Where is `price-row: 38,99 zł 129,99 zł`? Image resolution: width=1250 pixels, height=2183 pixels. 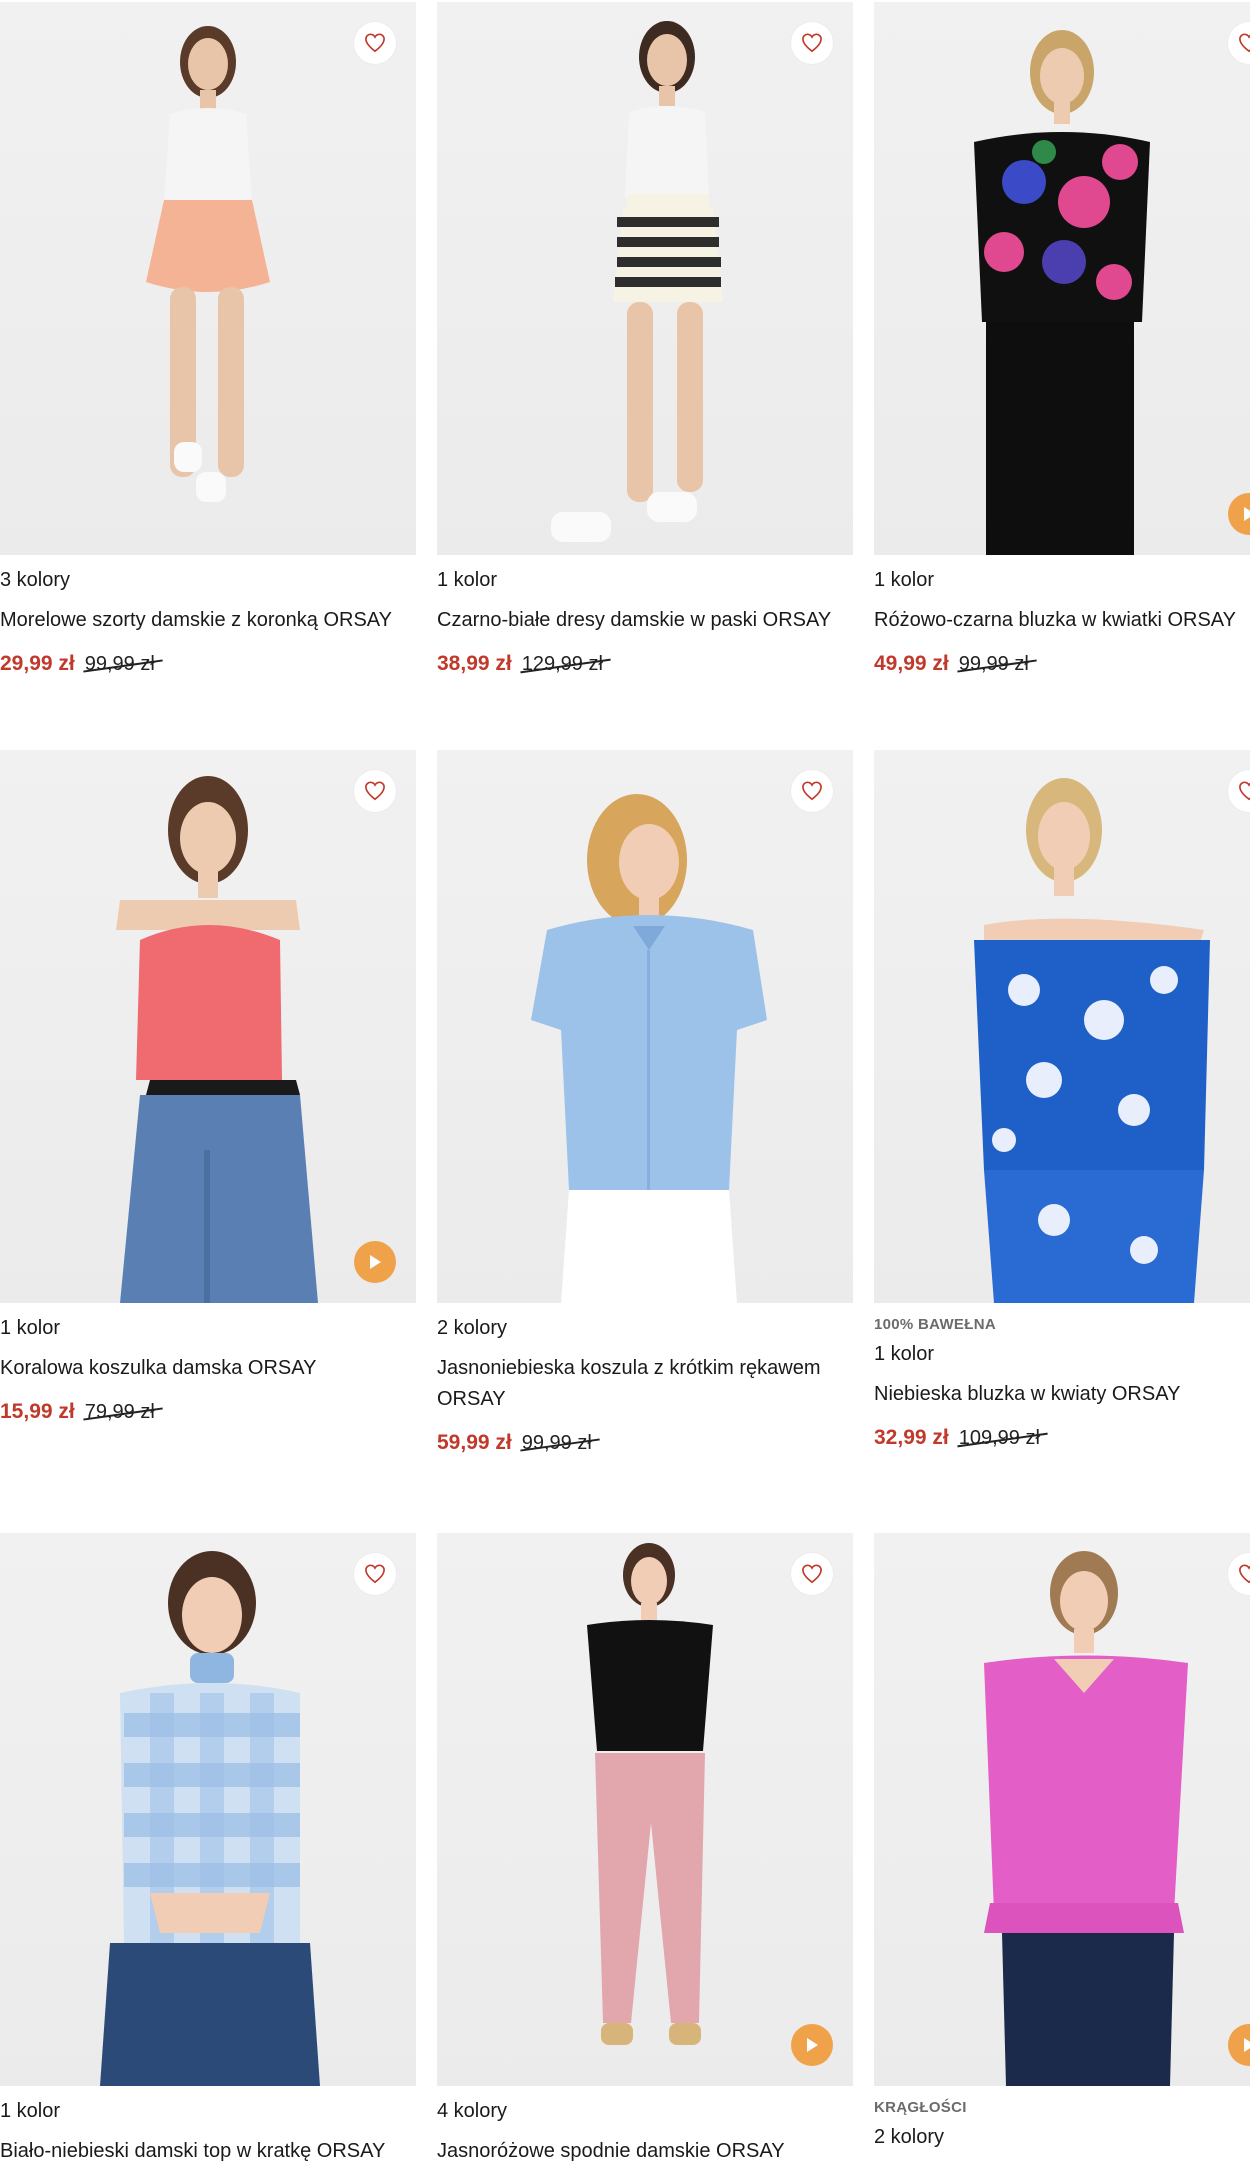
price-row: 38,99 zł 129,99 zł is located at coordinates (645, 667).